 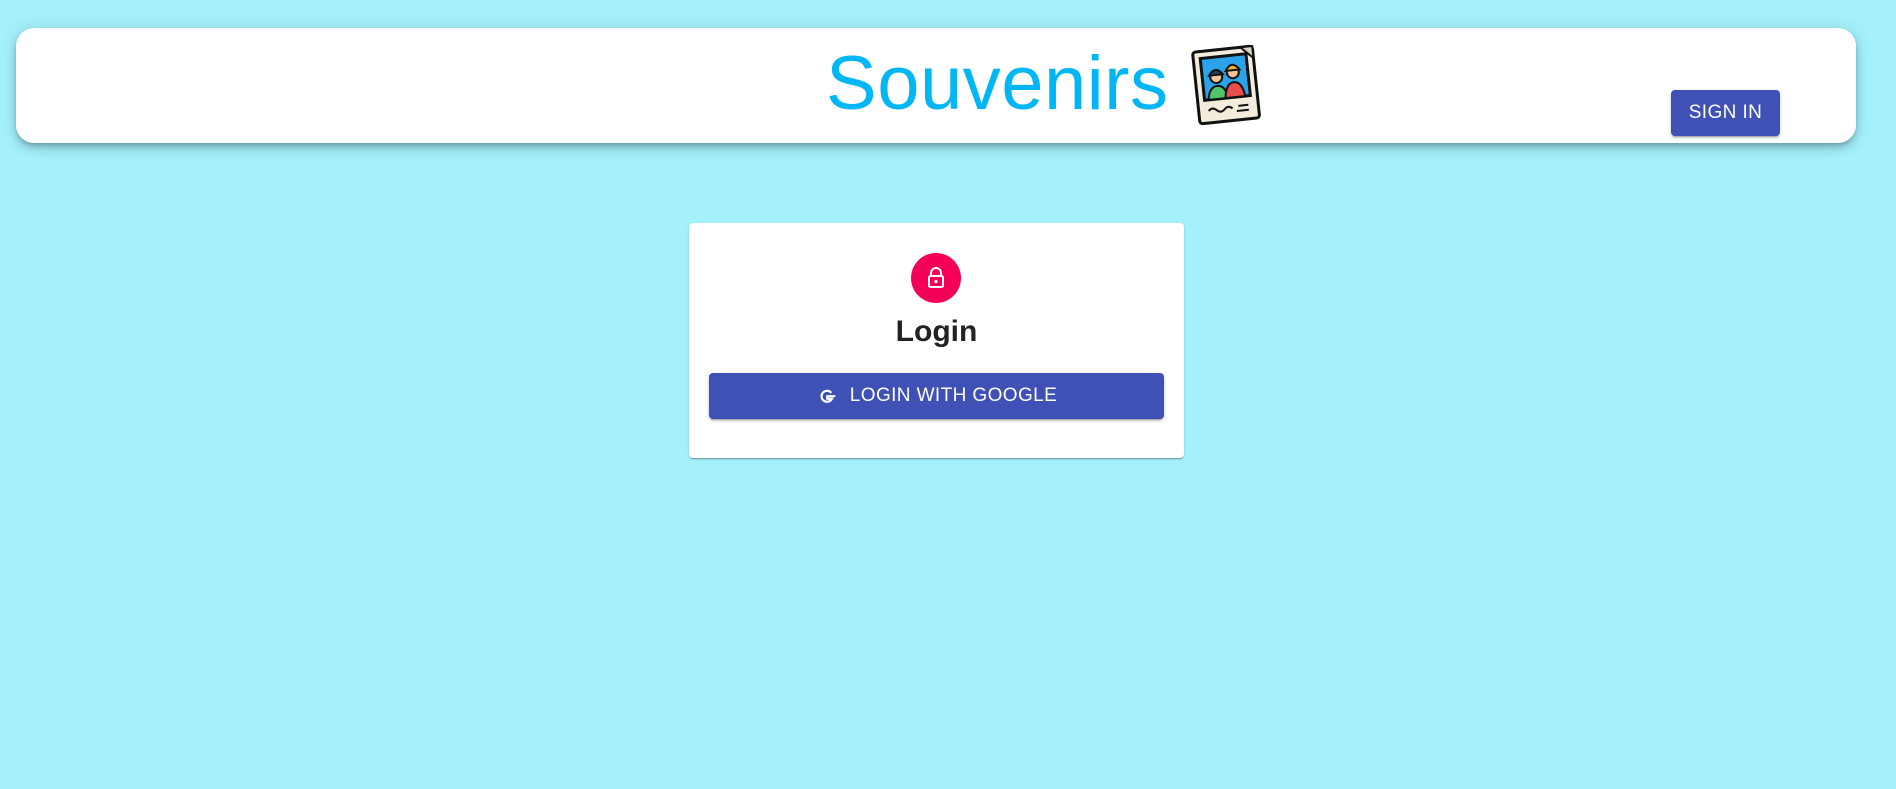 I want to click on app-bar: Souvenirs SIGN IN, so click(x=936, y=85).